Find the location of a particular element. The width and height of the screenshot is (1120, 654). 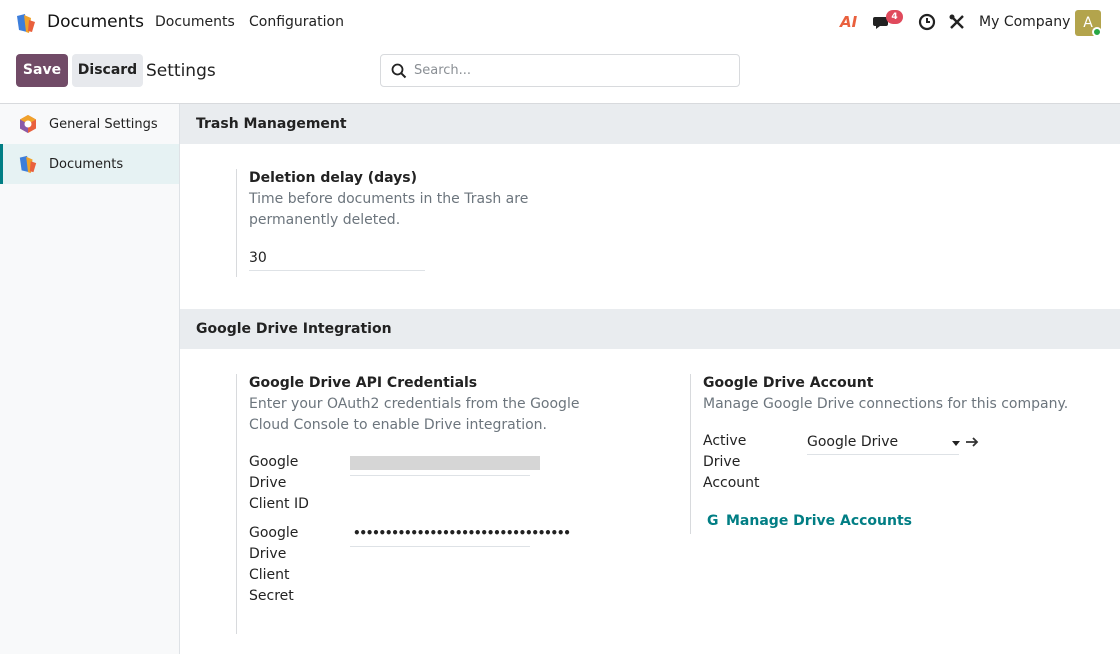

chat-count-badge: 4 is located at coordinates (894, 17).